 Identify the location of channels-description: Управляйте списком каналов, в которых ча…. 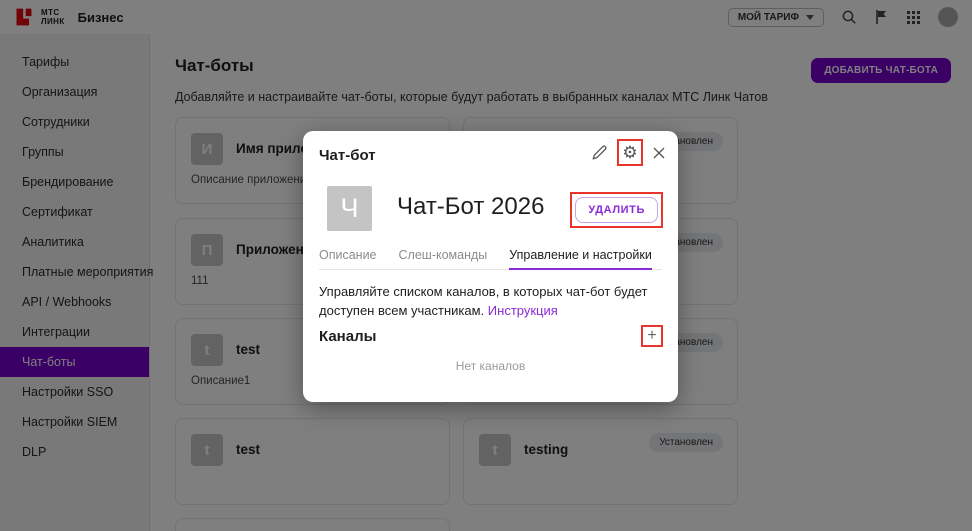
(492, 301).